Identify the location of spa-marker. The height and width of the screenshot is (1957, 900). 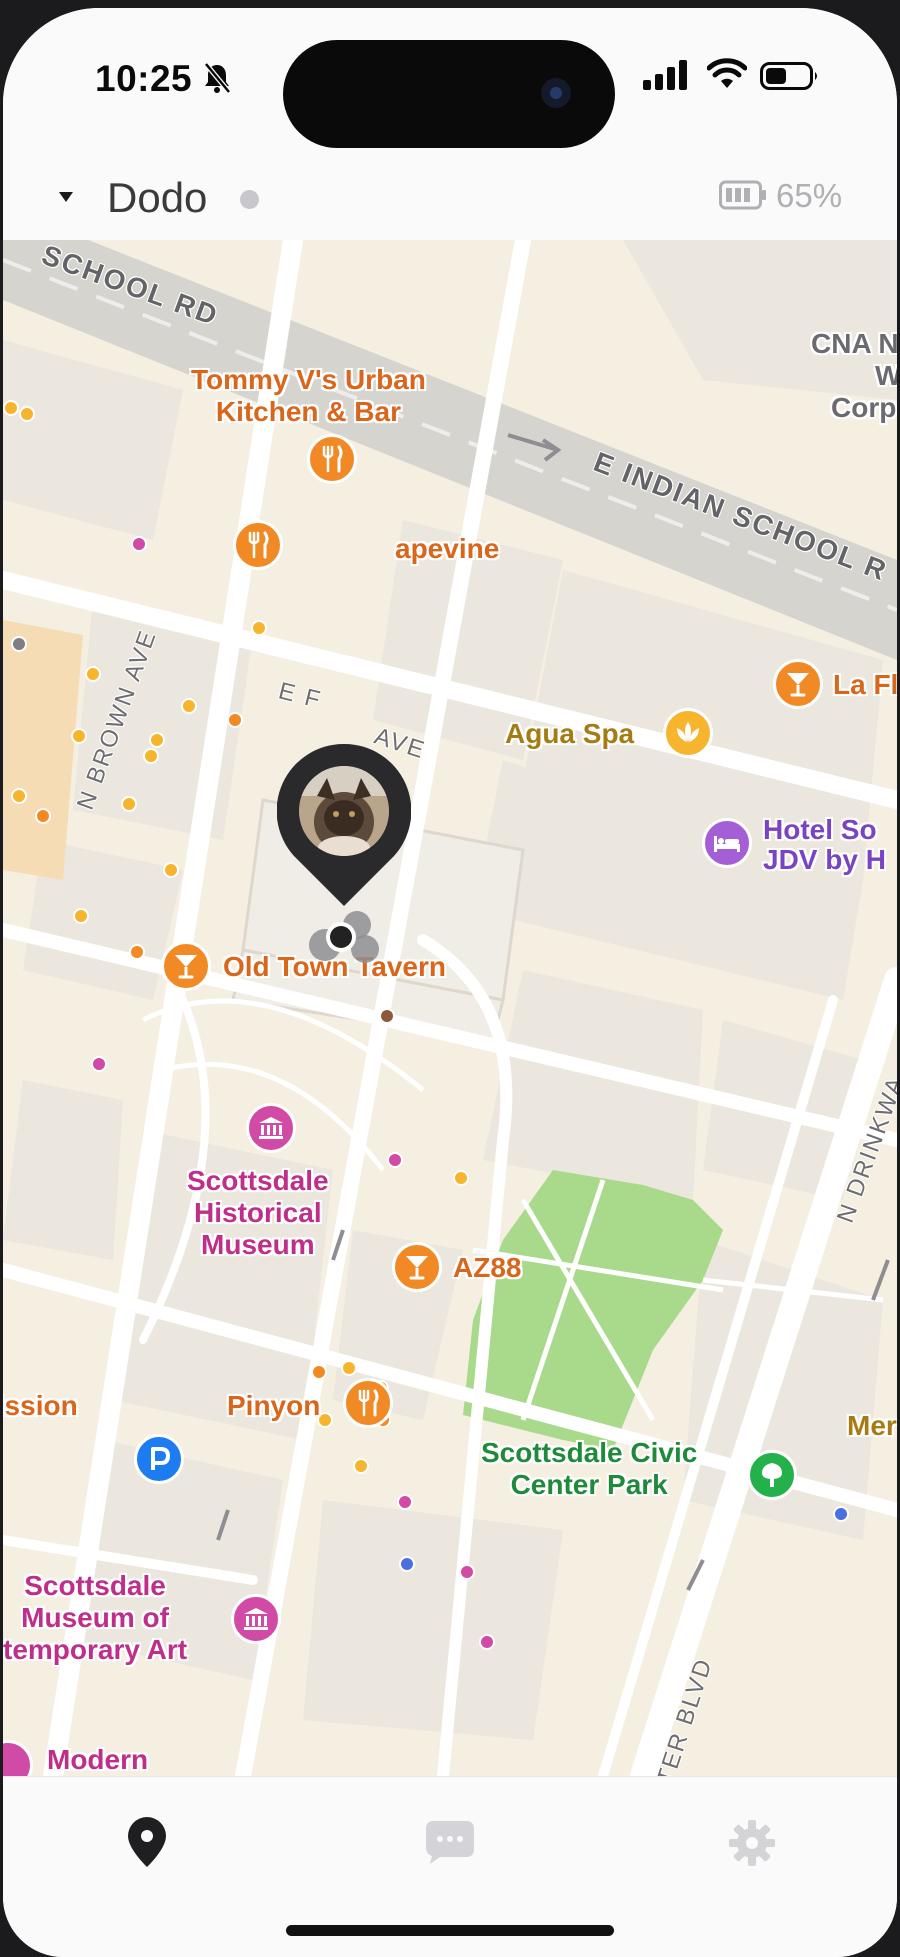
(688, 733).